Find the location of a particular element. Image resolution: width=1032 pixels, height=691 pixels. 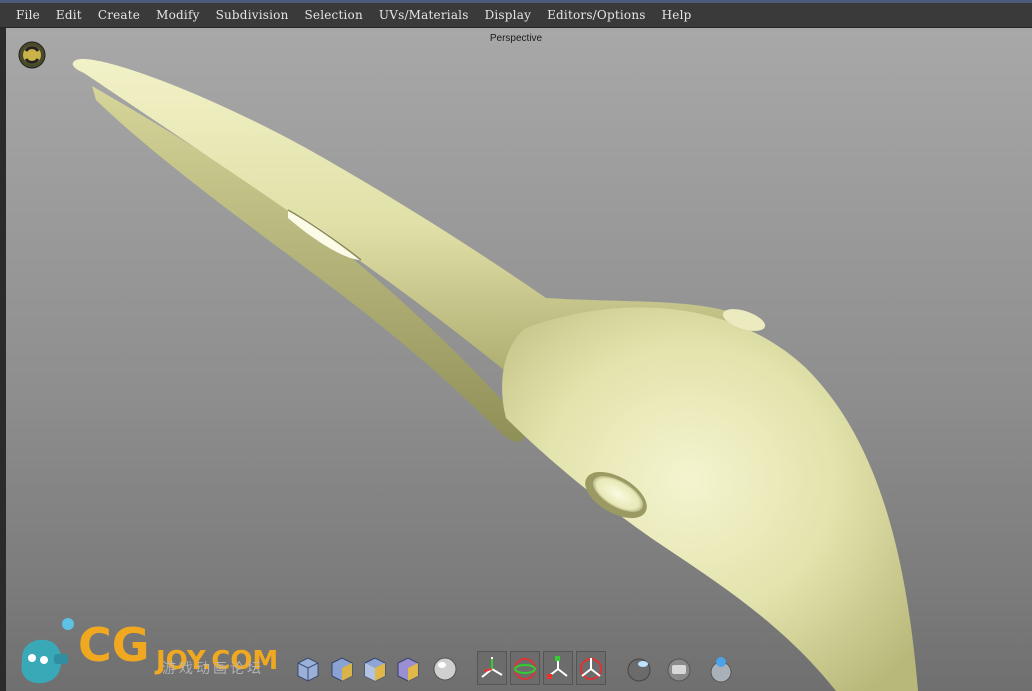

menu-create: Create is located at coordinates (119, 15).